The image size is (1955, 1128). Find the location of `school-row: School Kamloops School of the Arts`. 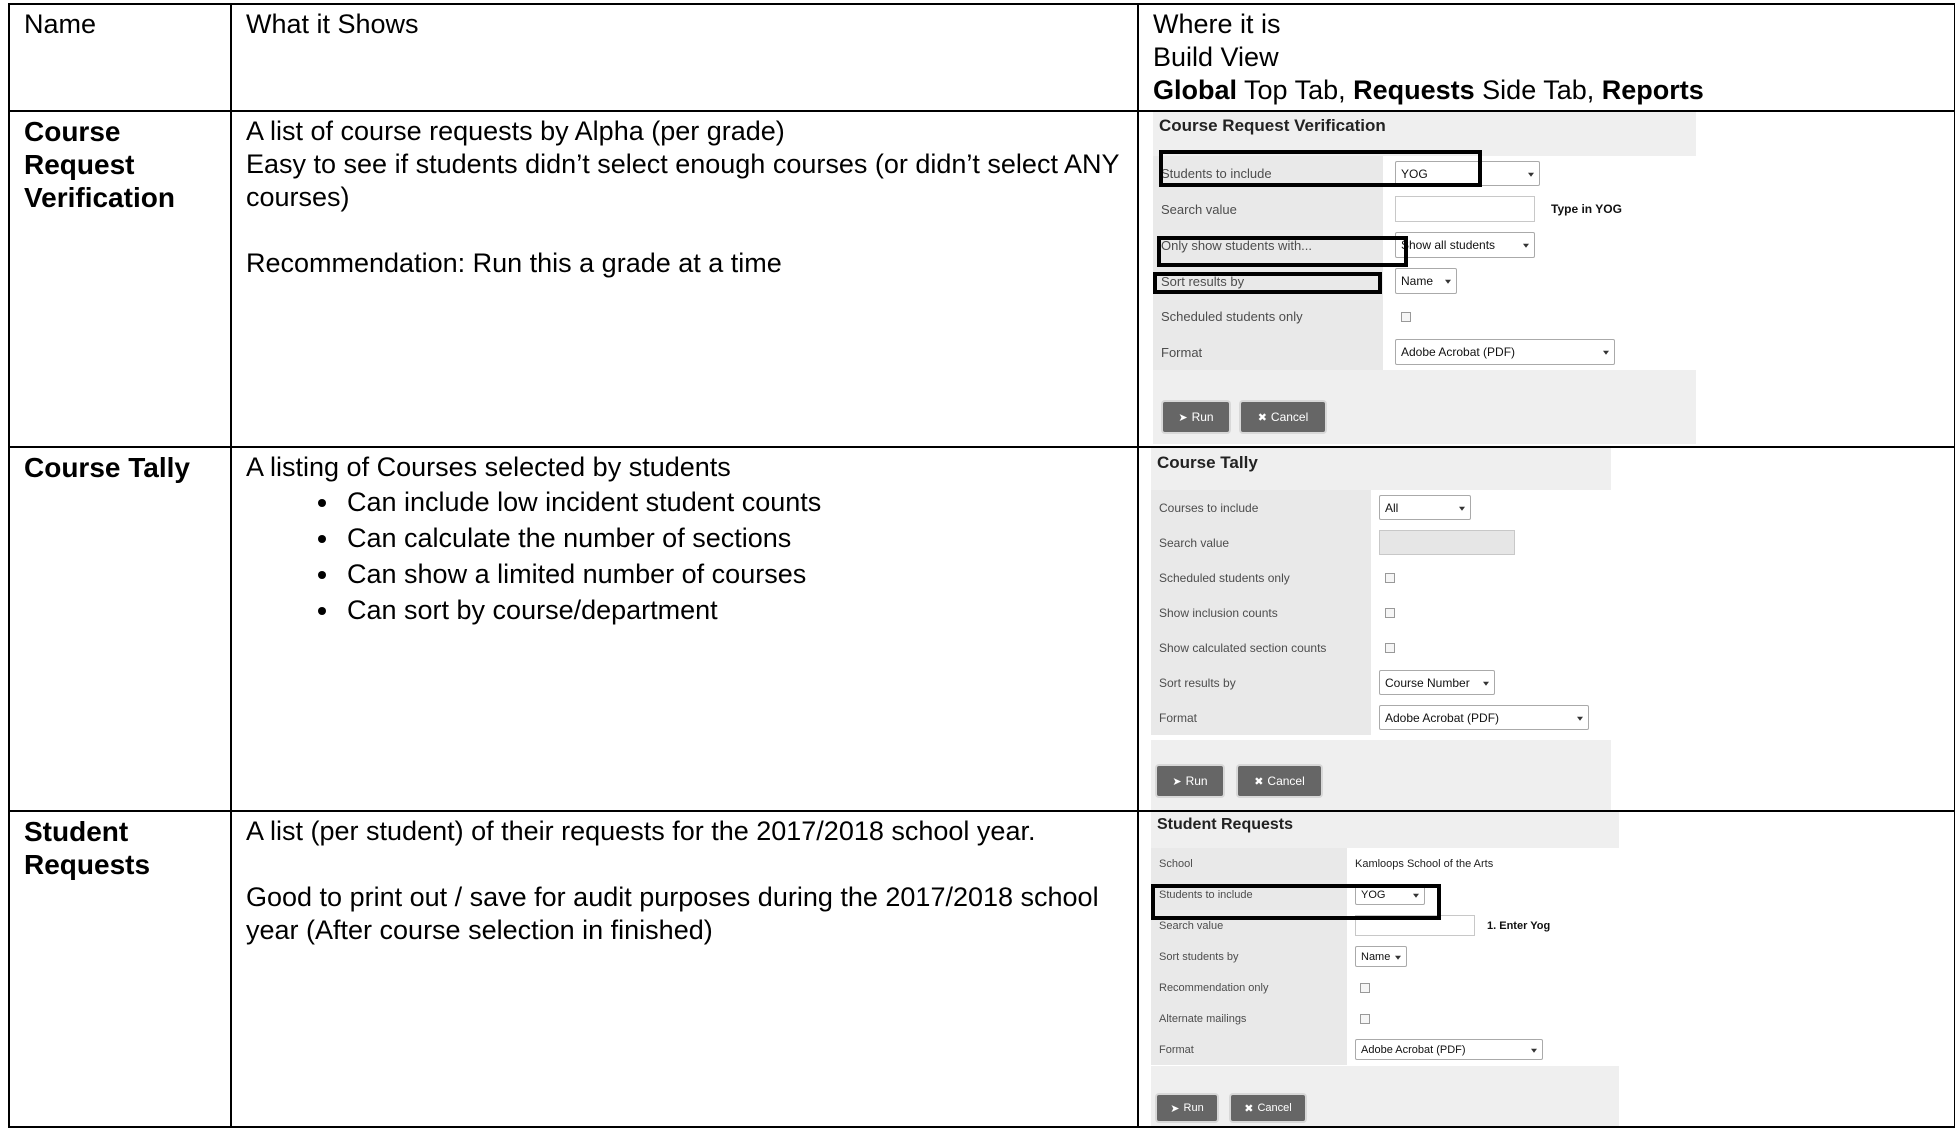

school-row: School Kamloops School of the Arts is located at coordinates (1385, 863).